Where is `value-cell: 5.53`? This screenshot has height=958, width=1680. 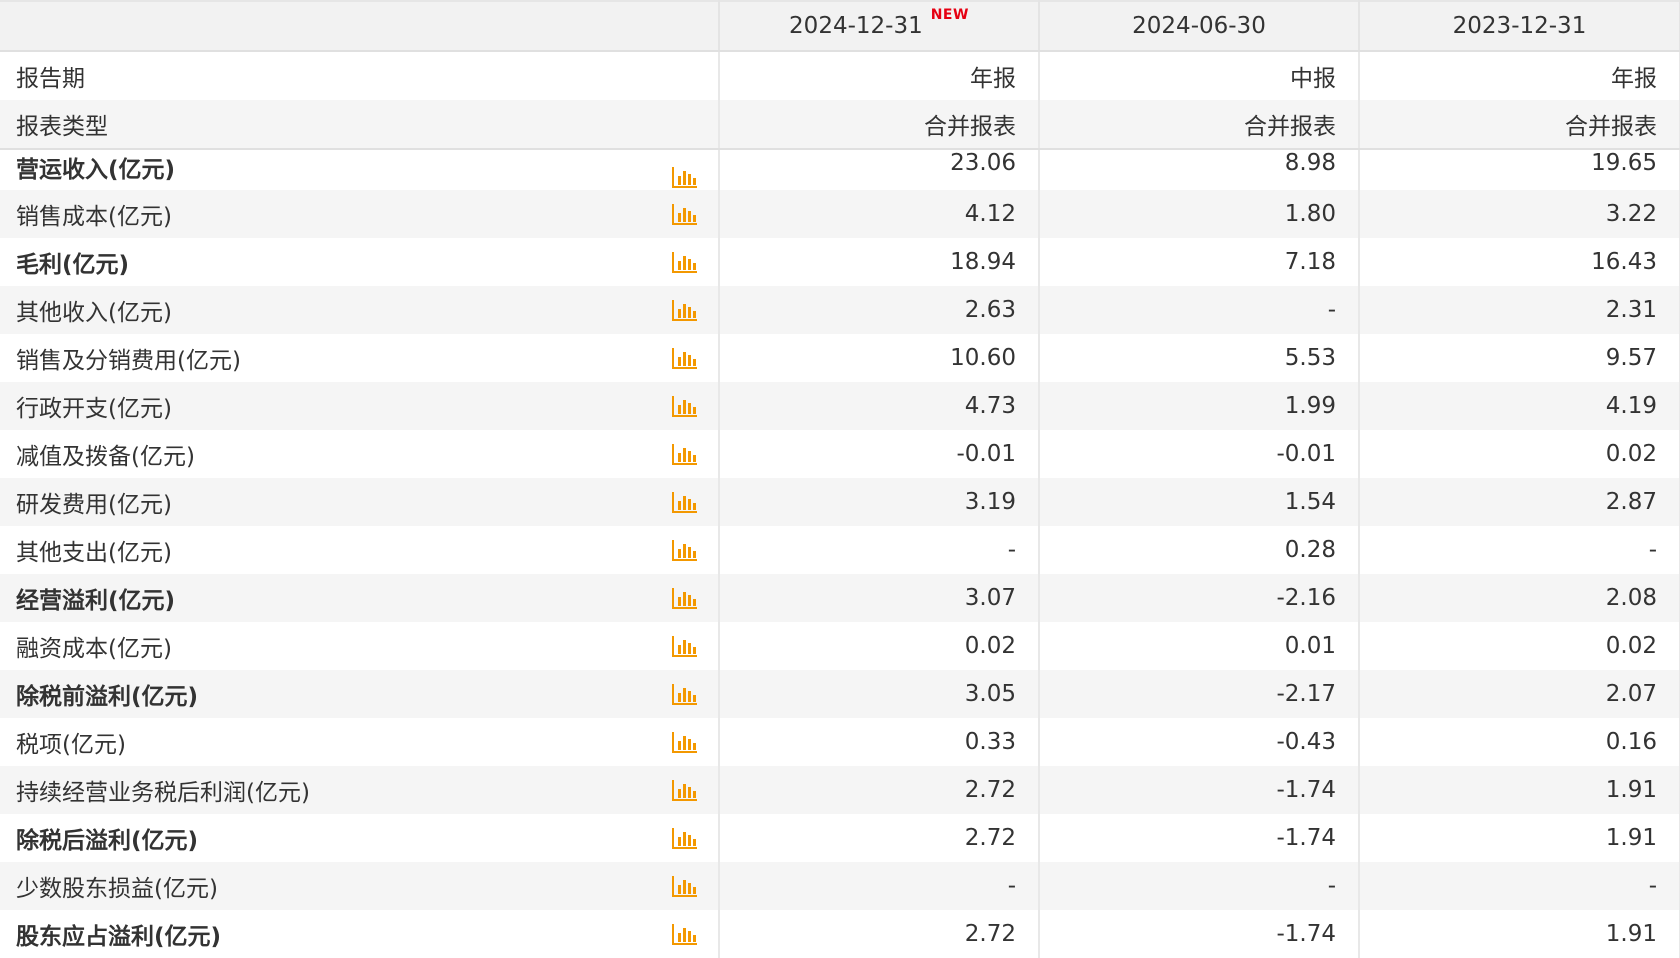 value-cell: 5.53 is located at coordinates (1199, 358).